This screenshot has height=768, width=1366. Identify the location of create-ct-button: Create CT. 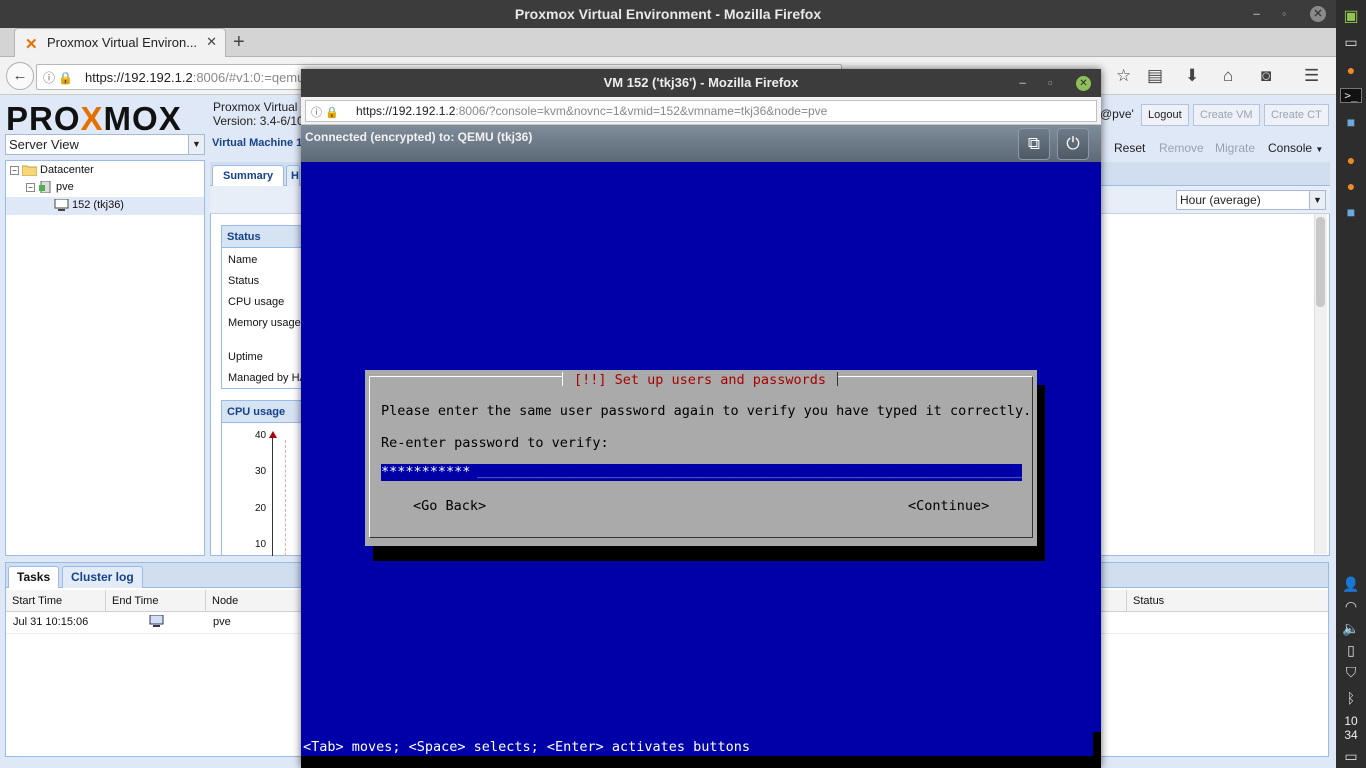
(1296, 115).